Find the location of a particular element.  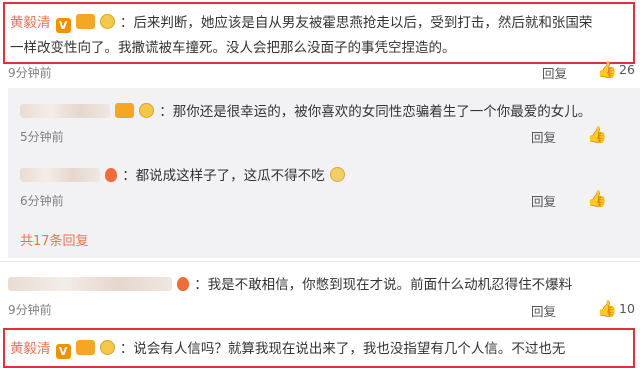

comment-header: ：我是不敢相信，你憋到现在才说。前面什么动机忍得住不爆料 is located at coordinates (290, 283).